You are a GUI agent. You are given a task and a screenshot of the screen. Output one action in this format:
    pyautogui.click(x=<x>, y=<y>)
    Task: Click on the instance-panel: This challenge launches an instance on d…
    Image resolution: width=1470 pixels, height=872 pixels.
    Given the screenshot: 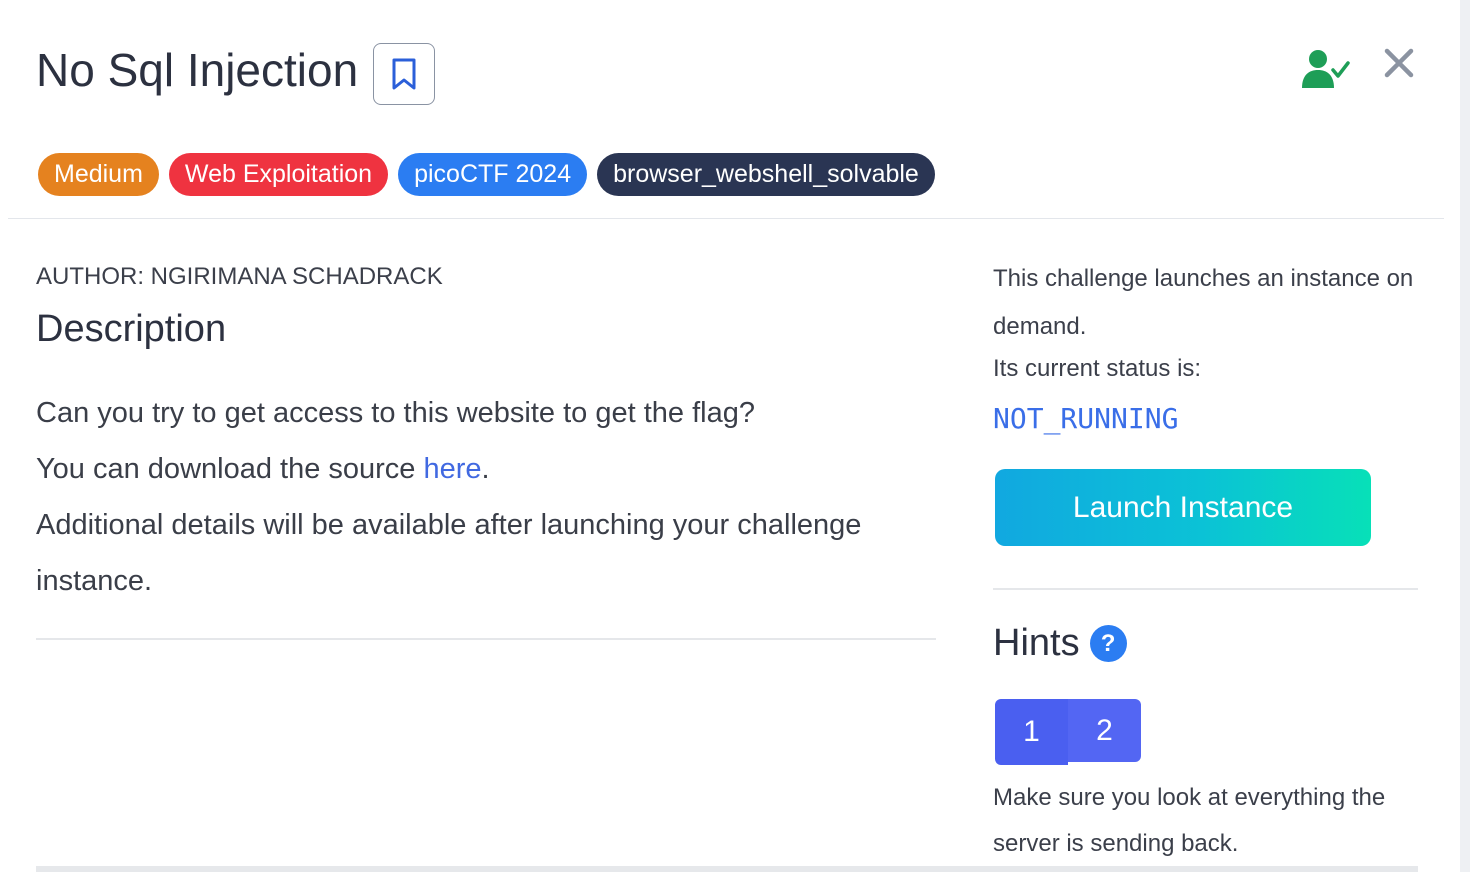 What is the action you would take?
    pyautogui.click(x=1205, y=321)
    